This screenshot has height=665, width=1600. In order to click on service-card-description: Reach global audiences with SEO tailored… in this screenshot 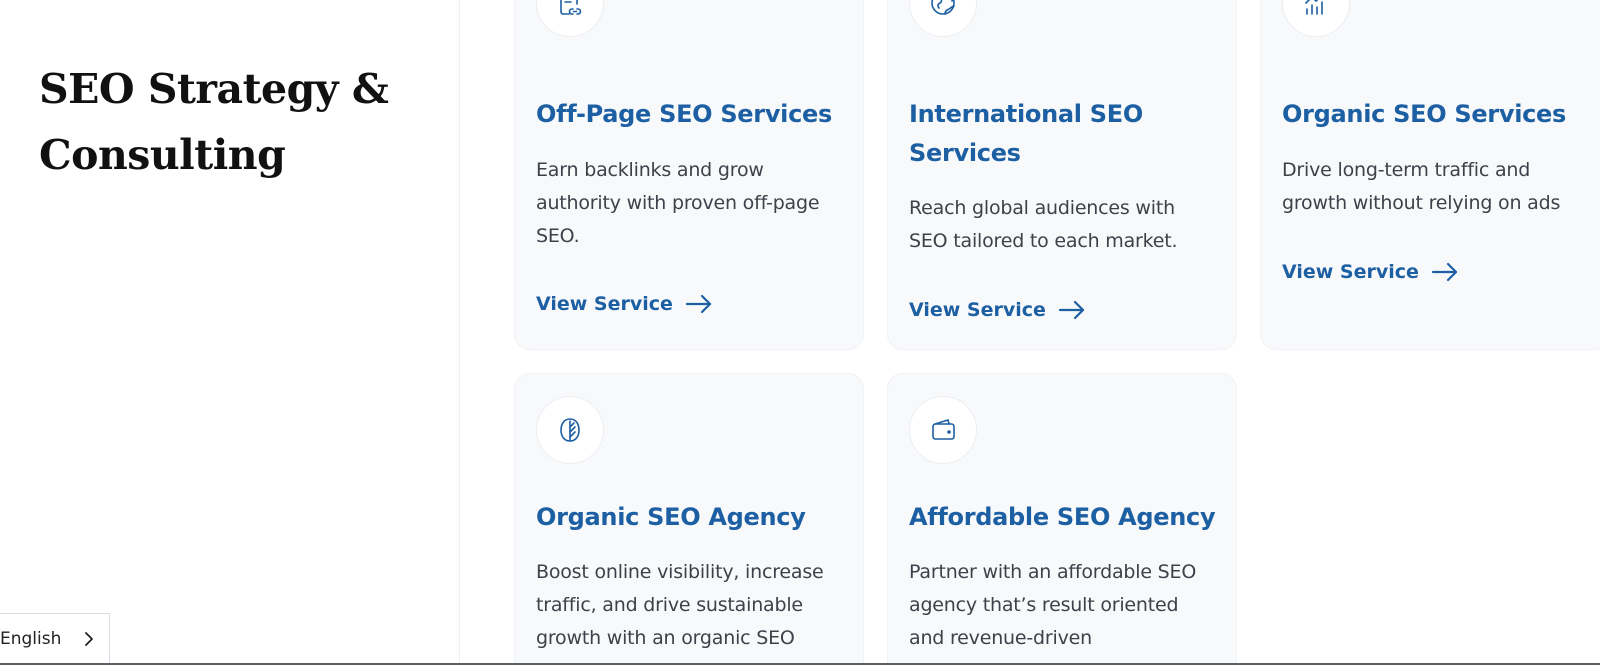, I will do `click(1043, 224)`.